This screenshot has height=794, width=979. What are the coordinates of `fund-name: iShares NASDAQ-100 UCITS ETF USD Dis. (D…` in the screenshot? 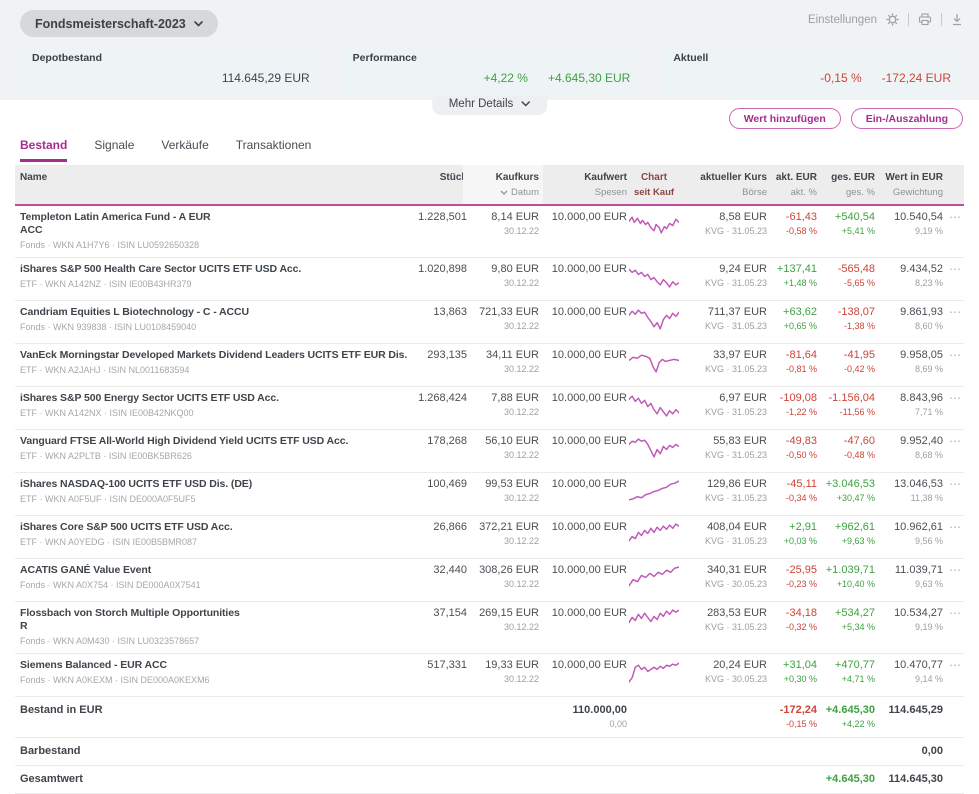 It's located at (136, 484).